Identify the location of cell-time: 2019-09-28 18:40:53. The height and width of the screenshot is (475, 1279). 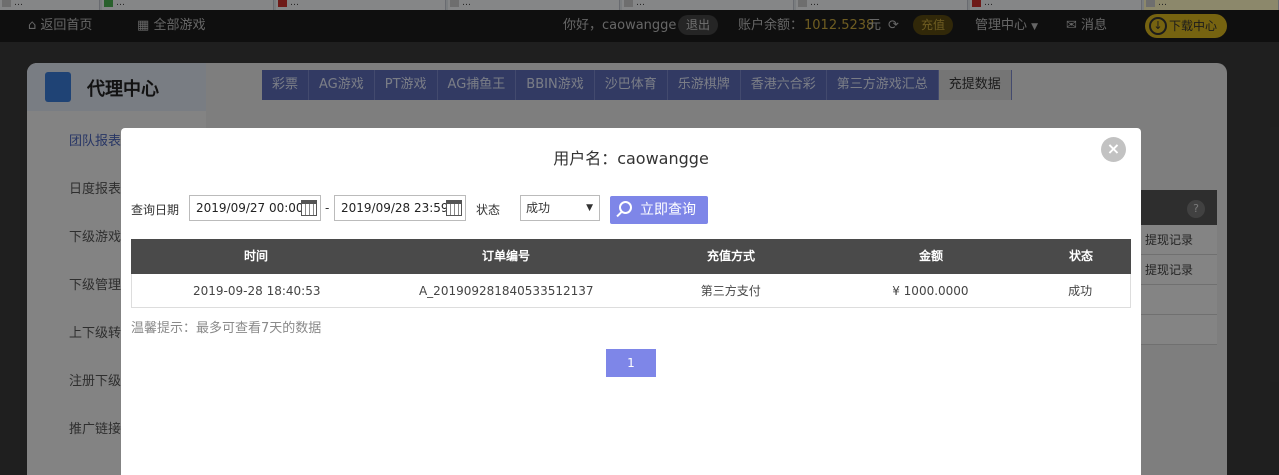
(257, 291).